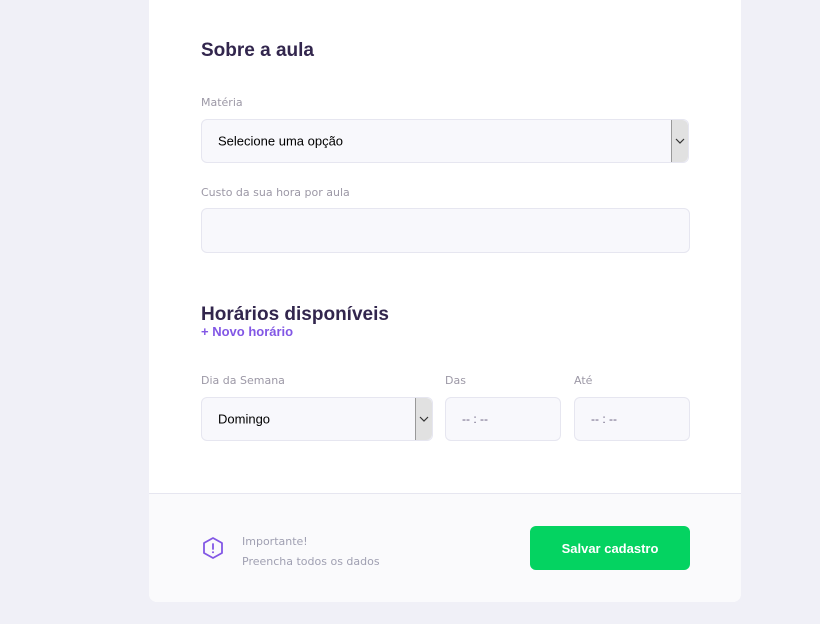  I want to click on from-time-value: --, so click(475, 419).